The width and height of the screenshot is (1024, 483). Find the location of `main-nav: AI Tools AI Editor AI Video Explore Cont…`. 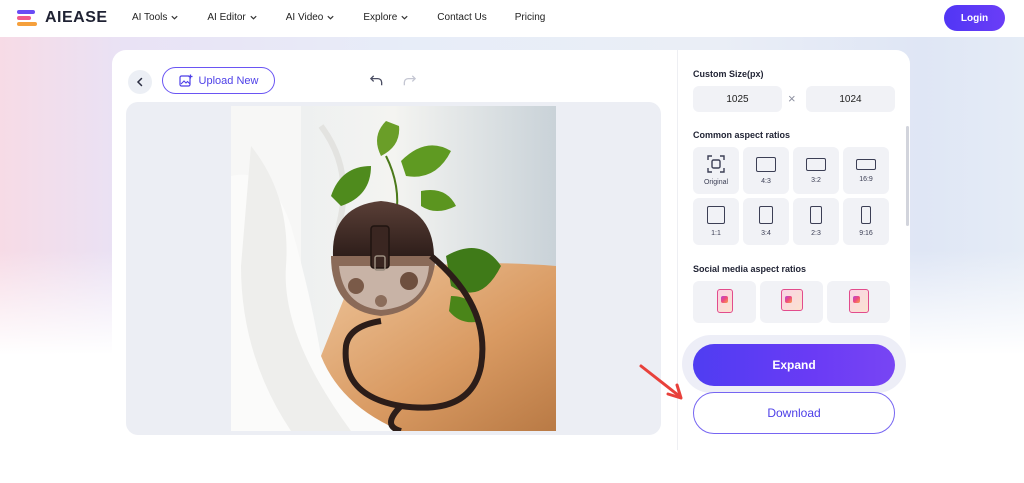

main-nav: AI Tools AI Editor AI Video Explore Cont… is located at coordinates (352, 17).